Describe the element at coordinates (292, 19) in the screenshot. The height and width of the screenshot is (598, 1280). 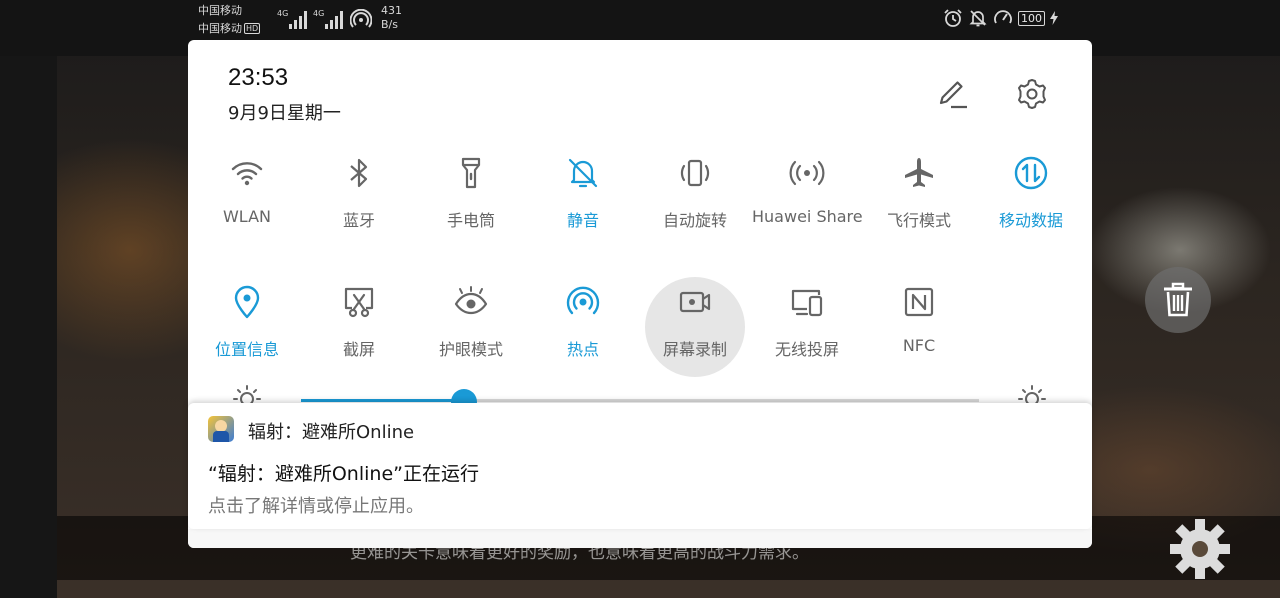
I see `signal-strength-1-icon: 4G` at that location.